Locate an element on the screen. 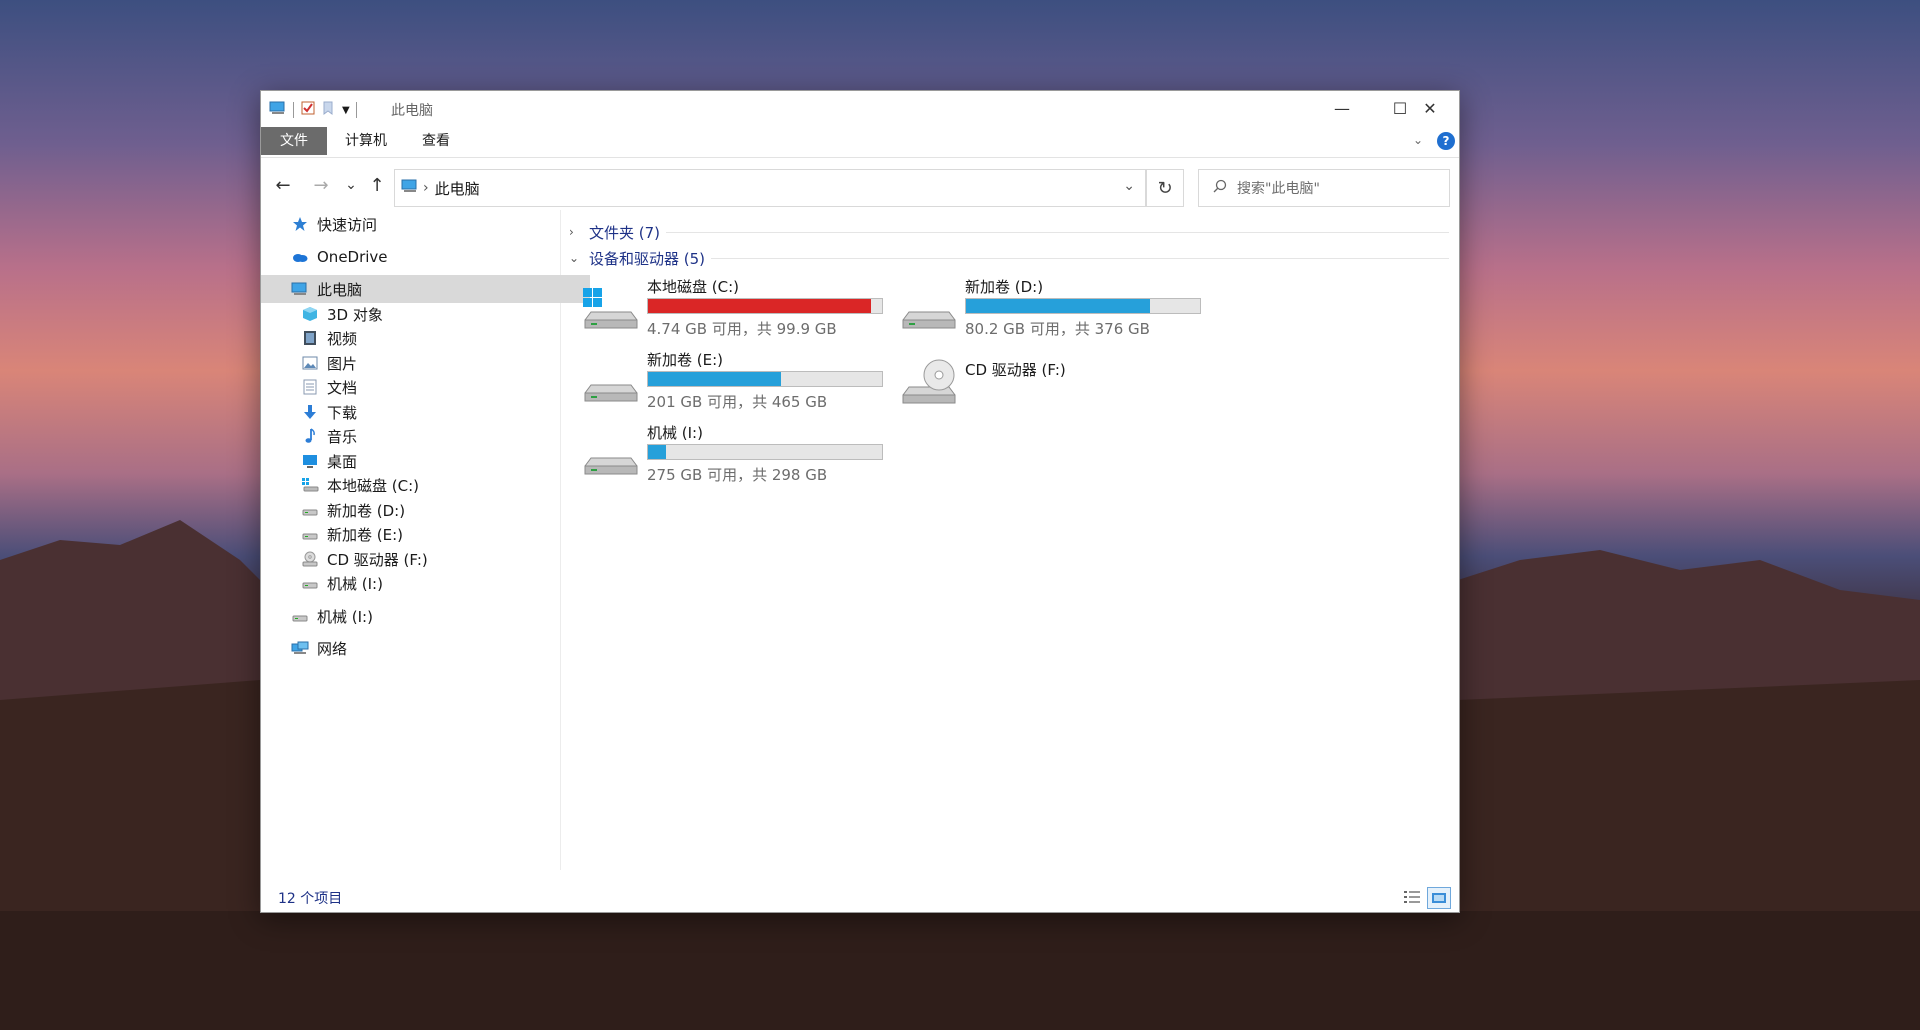  cloud-icon is located at coordinates (300, 257).